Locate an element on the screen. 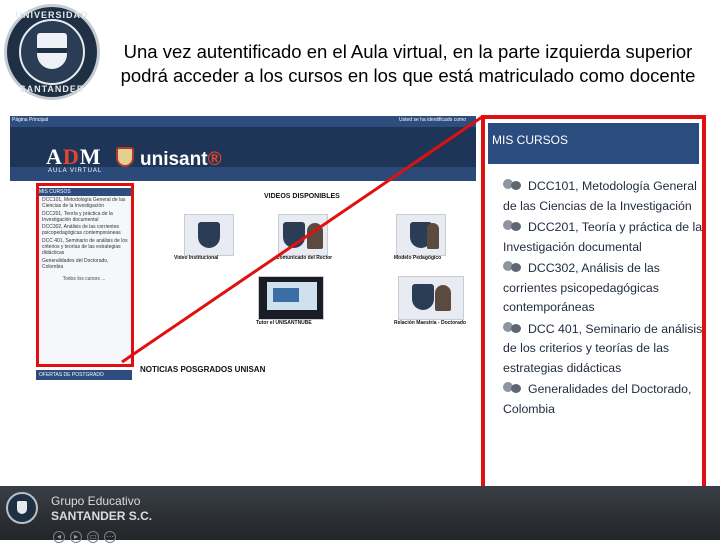 Image resolution: width=720 pixels, height=544 pixels. footer-group-label: Grupo Educativo is located at coordinates (96, 501).